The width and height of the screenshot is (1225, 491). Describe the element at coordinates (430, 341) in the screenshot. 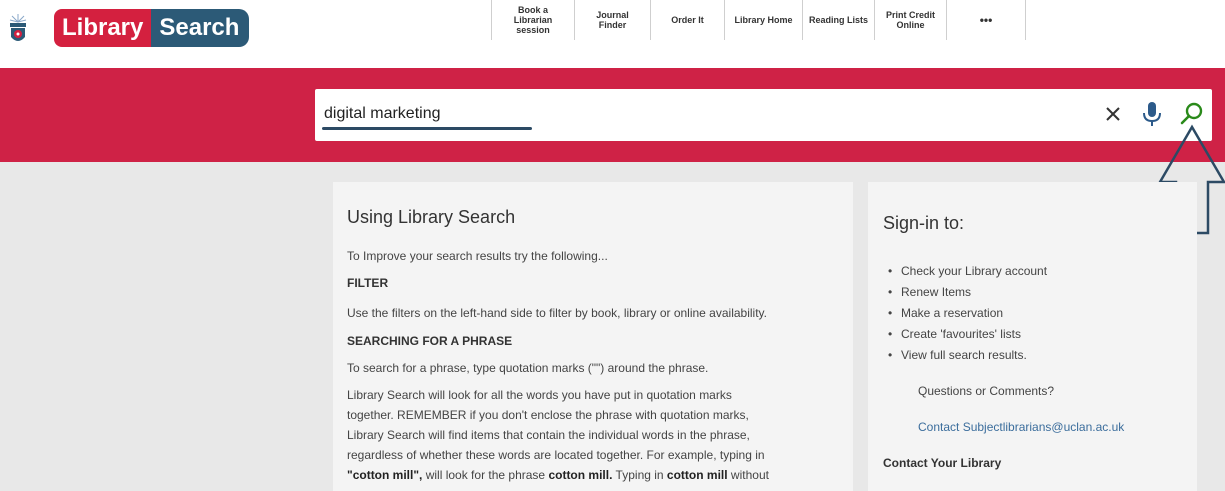

I see `phrase-heading: SEARCHING FOR A PHRASE` at that location.